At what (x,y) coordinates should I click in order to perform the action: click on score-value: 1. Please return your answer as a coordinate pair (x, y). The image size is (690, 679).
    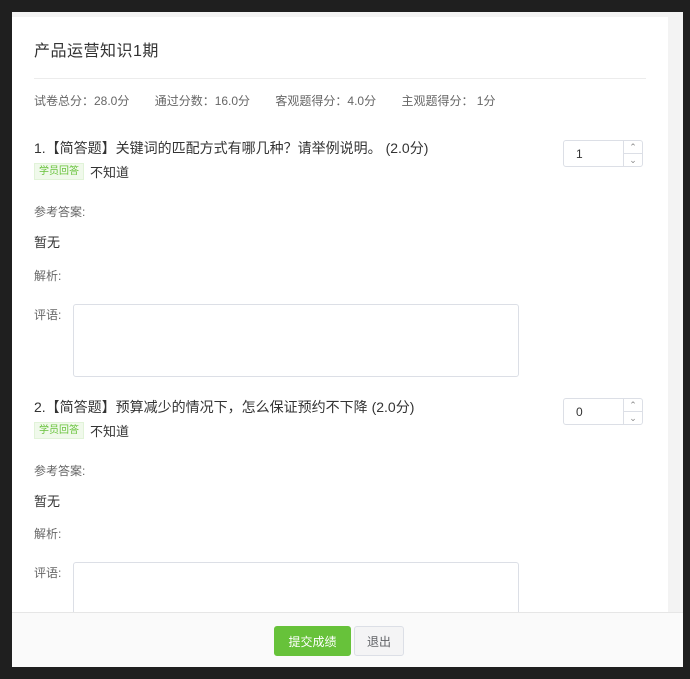
    Looking at the image, I should click on (579, 154).